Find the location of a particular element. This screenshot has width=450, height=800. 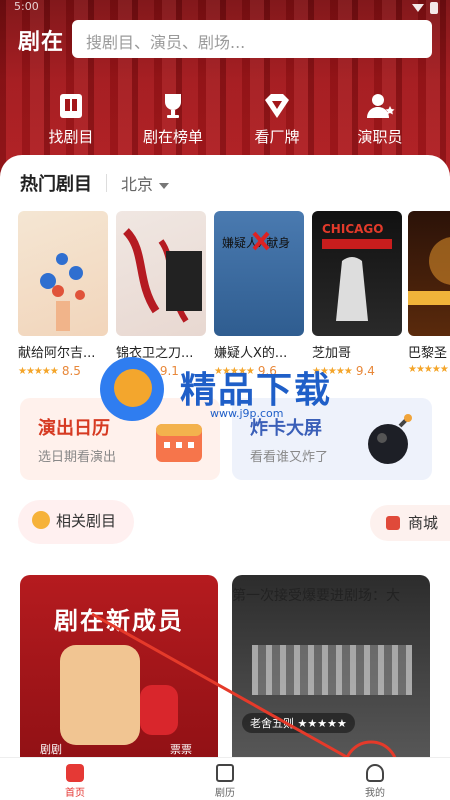

city-selector: 北京 is located at coordinates (145, 183).